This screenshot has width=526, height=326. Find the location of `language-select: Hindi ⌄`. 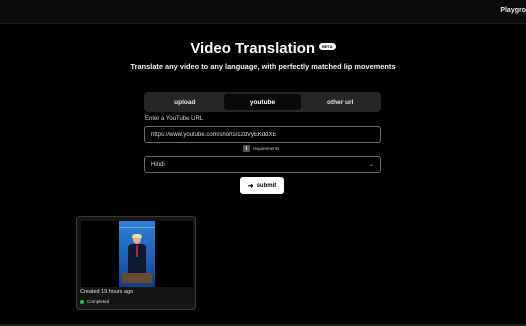

language-select: Hindi ⌄ is located at coordinates (262, 164).